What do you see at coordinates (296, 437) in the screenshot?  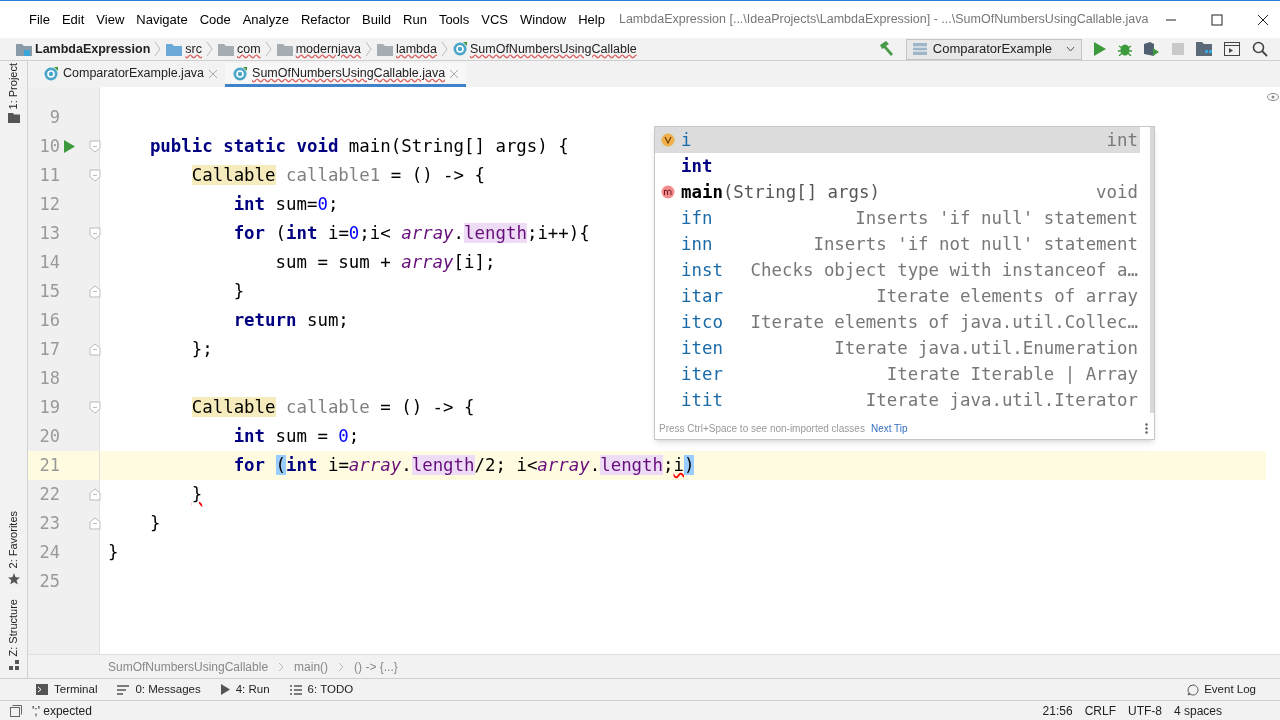 I see `code-line: int sum = 0;` at bounding box center [296, 437].